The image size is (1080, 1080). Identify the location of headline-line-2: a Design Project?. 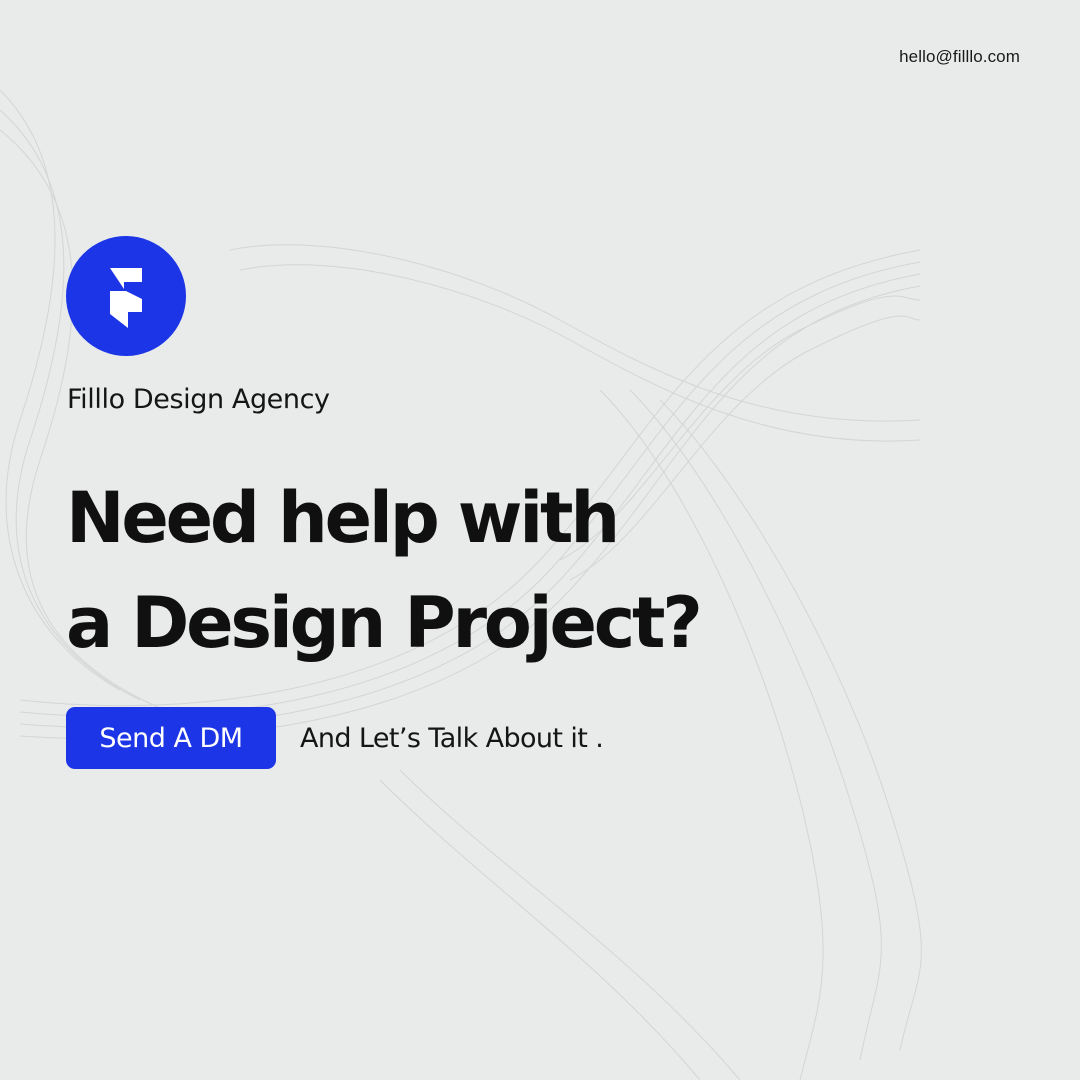
(384, 623).